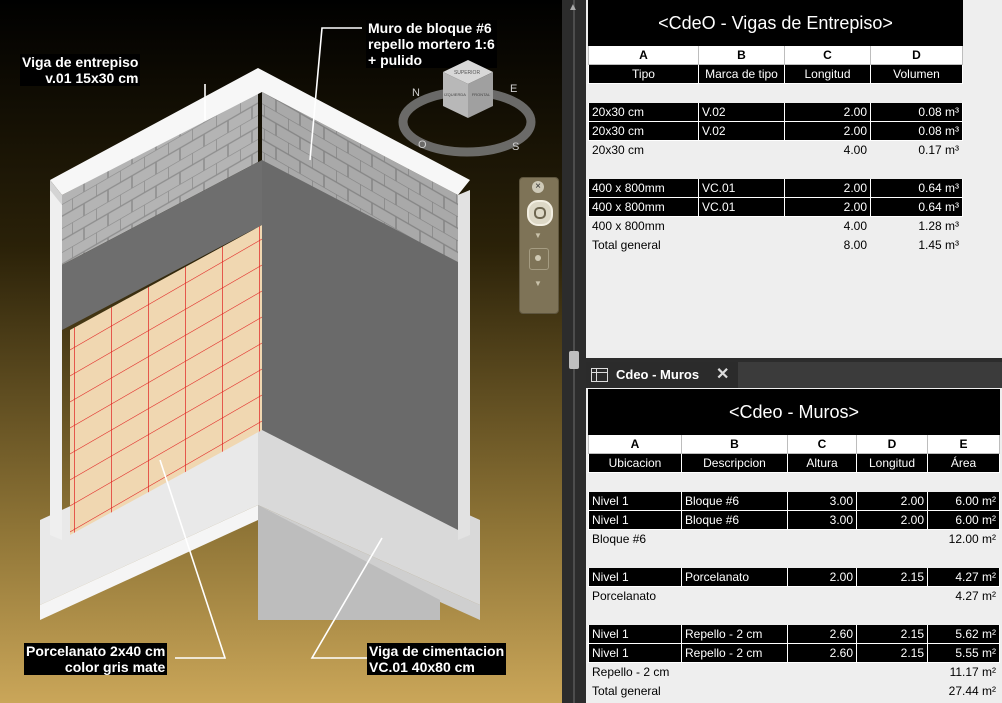 The height and width of the screenshot is (703, 1002). I want to click on column-header-row-cell: Descripcion, so click(734, 463).